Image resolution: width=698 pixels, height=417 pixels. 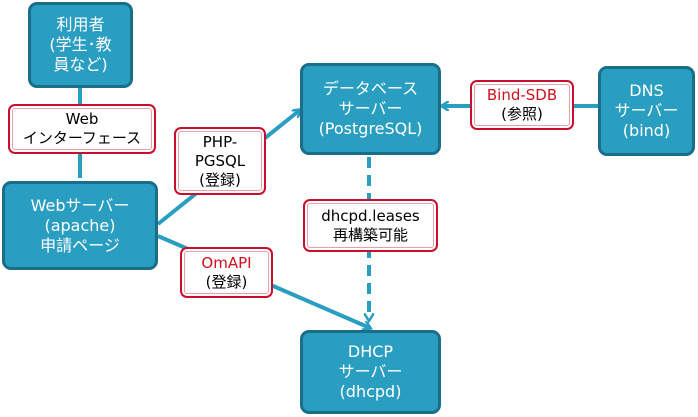 I want to click on user-line-1: 利用者, so click(x=80, y=24).